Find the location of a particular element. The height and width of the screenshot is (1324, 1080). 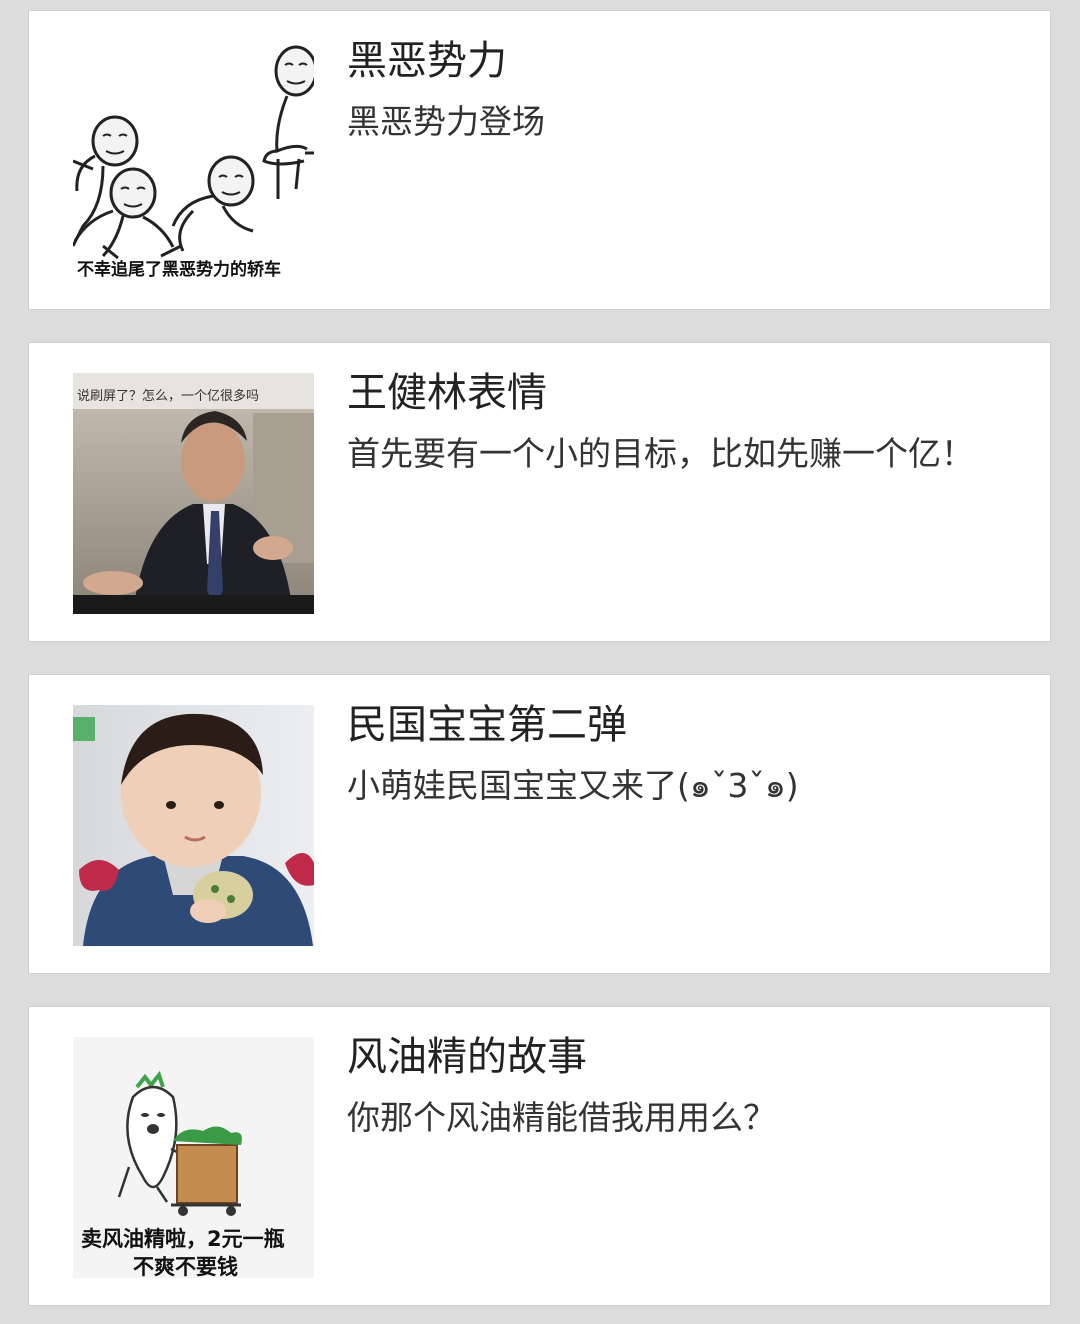

thumbnail-baby-photo is located at coordinates (193, 825).